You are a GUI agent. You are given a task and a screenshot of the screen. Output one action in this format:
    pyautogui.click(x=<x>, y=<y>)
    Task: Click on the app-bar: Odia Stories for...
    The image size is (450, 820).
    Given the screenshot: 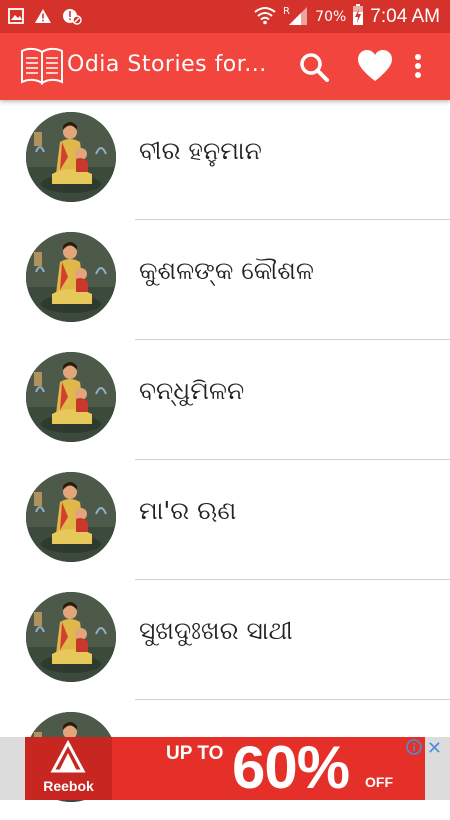 What is the action you would take?
    pyautogui.click(x=225, y=66)
    